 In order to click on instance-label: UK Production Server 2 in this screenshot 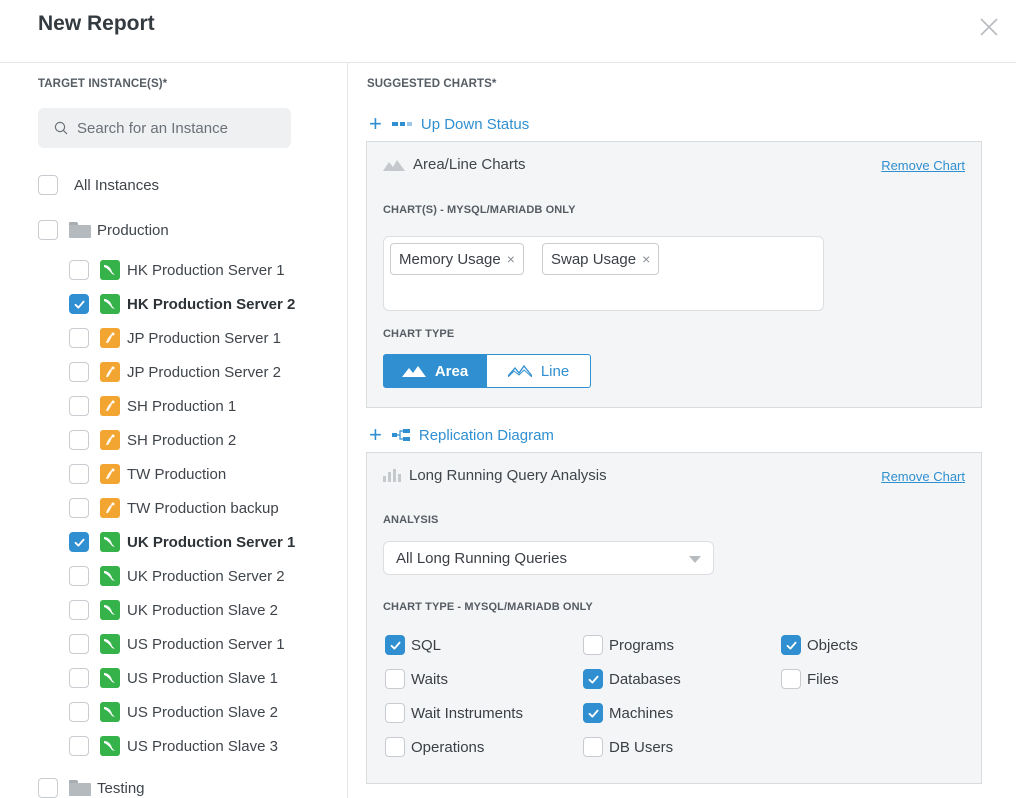, I will do `click(206, 576)`.